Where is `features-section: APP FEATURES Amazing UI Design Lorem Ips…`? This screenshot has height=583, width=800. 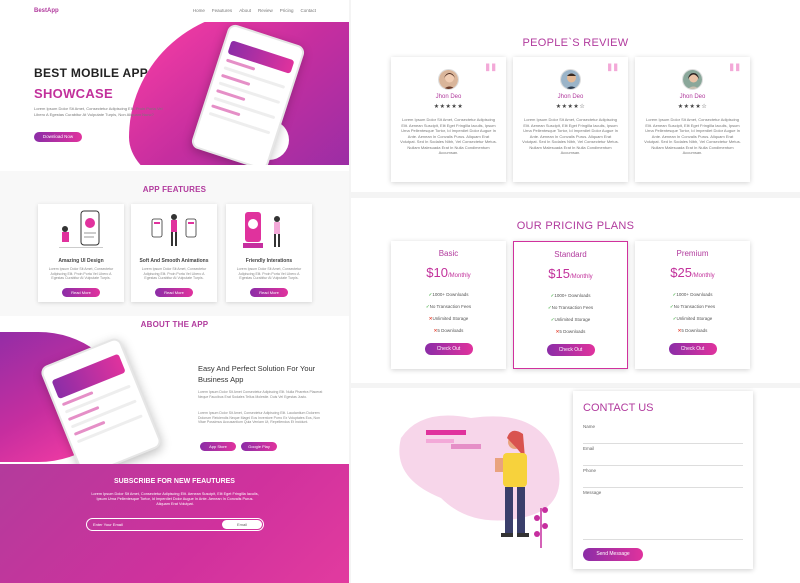 features-section: APP FEATURES Amazing UI Design Lorem Ips… is located at coordinates (174, 243).